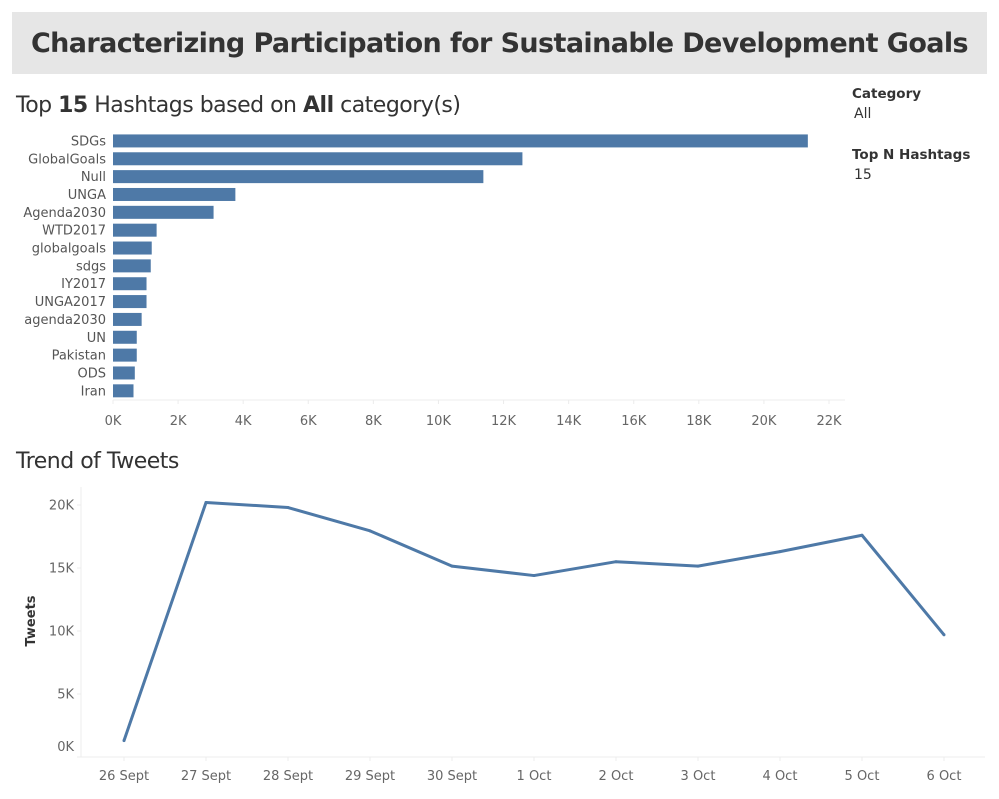  I want to click on x-tick-label: 2 Oct, so click(616, 776).